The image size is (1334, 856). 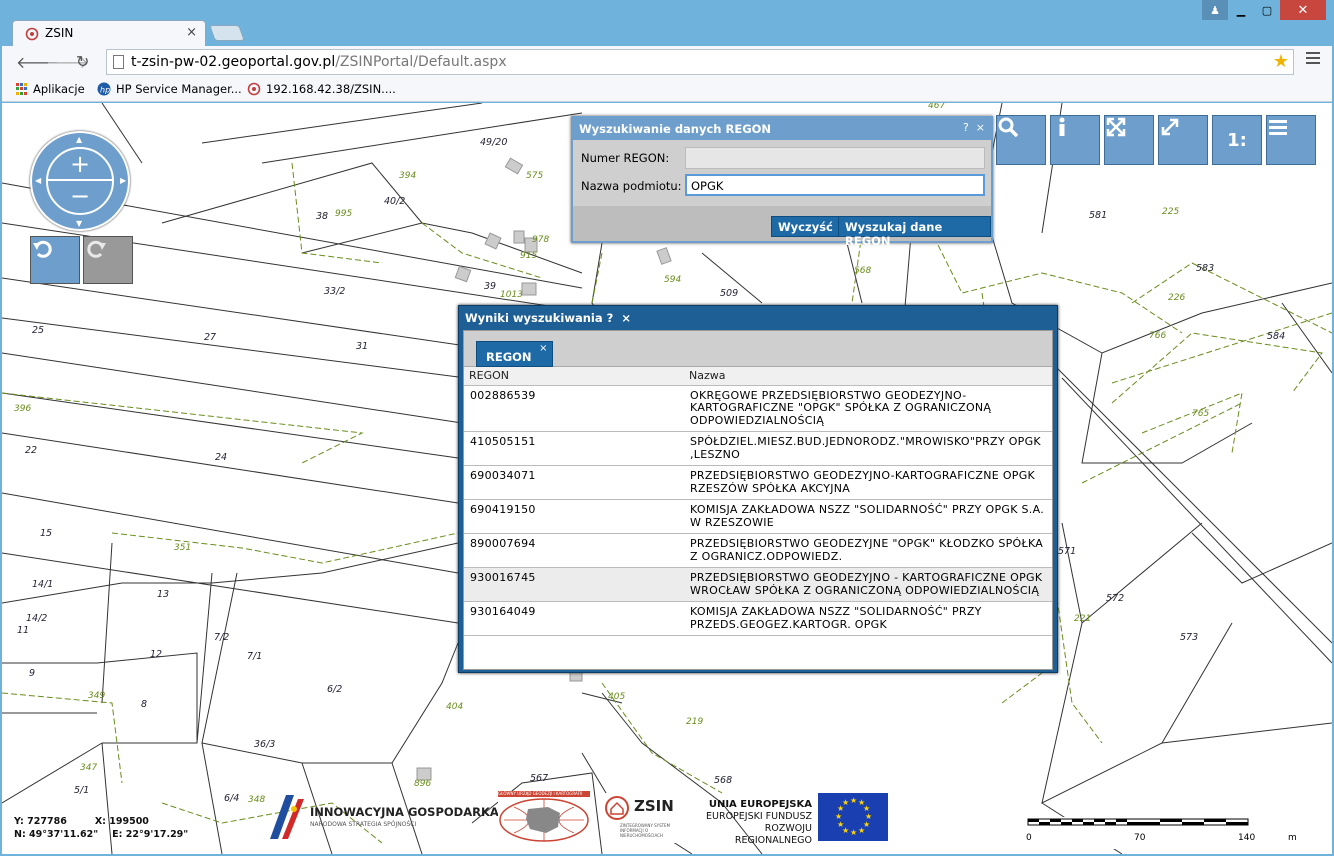 I want to click on user-profile-icon: ♟, so click(x=1215, y=10).